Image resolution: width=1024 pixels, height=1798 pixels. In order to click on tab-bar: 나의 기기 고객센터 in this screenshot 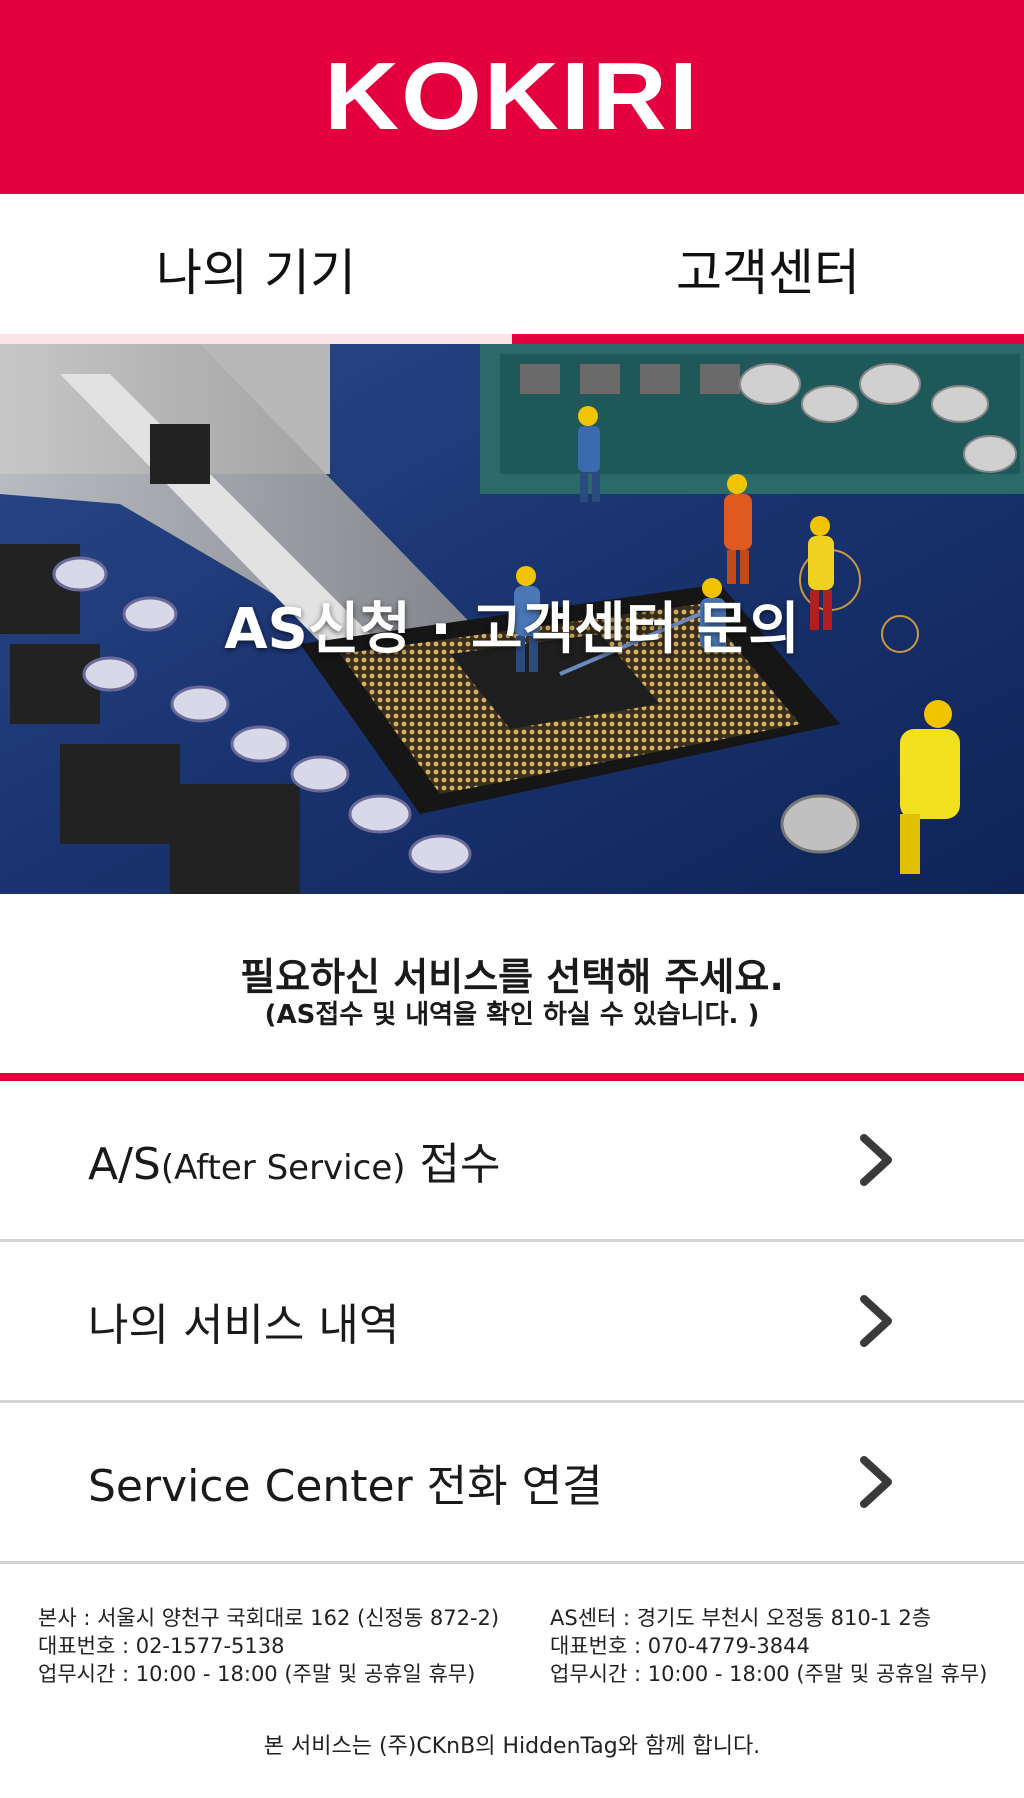, I will do `click(512, 269)`.